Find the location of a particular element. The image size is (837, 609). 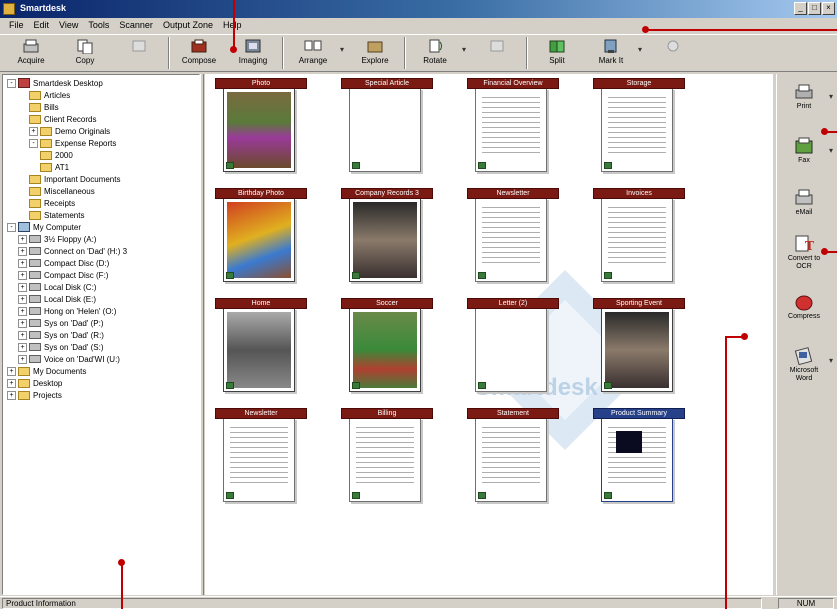

document-pile: Birthday Photo is located at coordinates (261, 238).